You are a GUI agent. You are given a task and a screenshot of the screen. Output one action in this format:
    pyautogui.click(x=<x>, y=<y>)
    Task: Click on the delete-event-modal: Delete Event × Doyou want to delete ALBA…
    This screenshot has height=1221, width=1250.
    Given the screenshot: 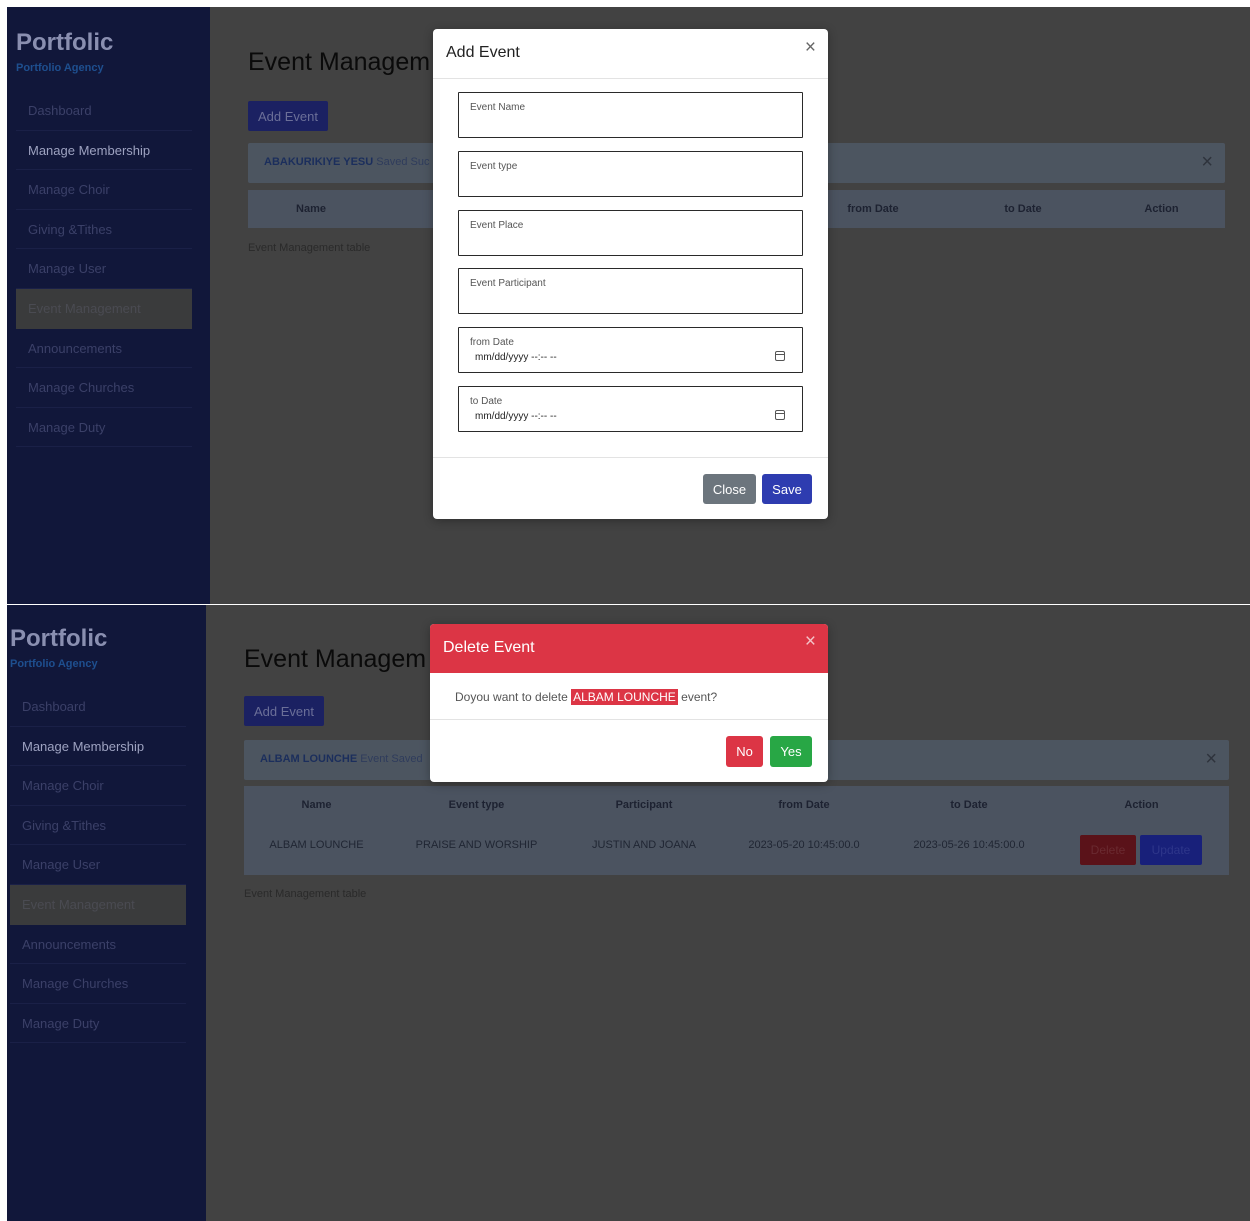 What is the action you would take?
    pyautogui.click(x=629, y=703)
    